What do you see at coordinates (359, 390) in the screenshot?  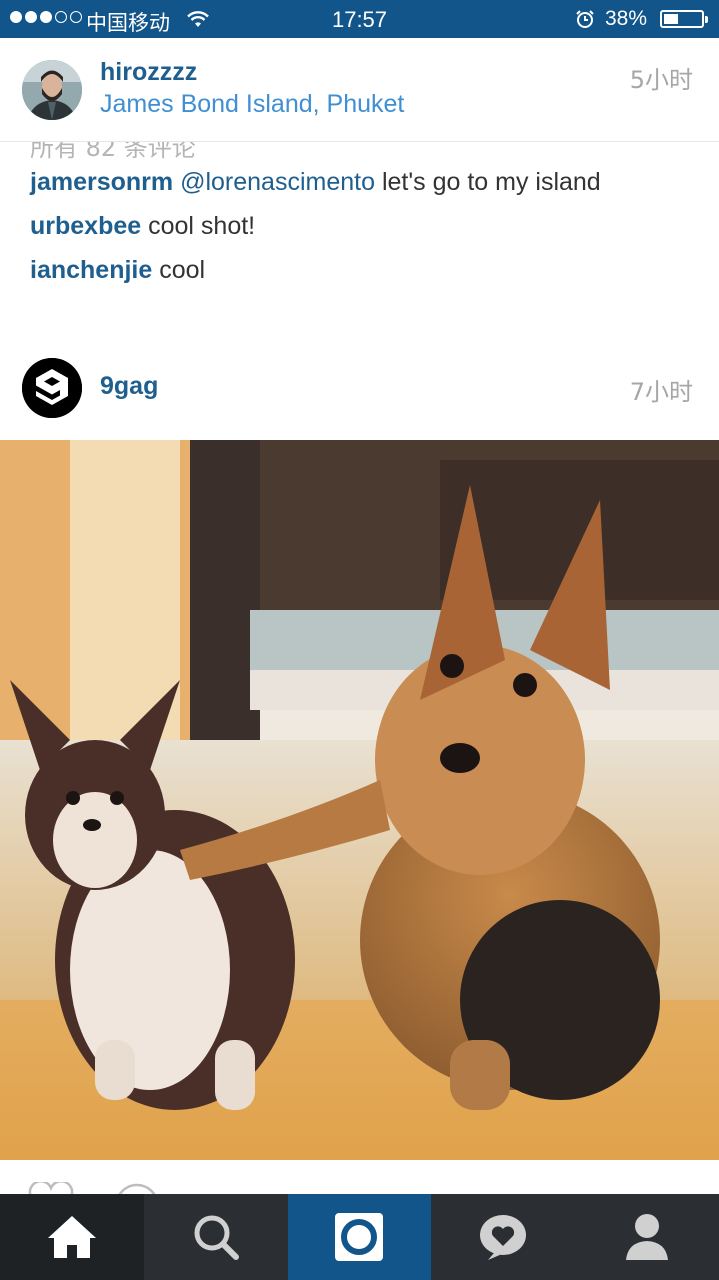 I see `post-header: 9gag 7小时` at bounding box center [359, 390].